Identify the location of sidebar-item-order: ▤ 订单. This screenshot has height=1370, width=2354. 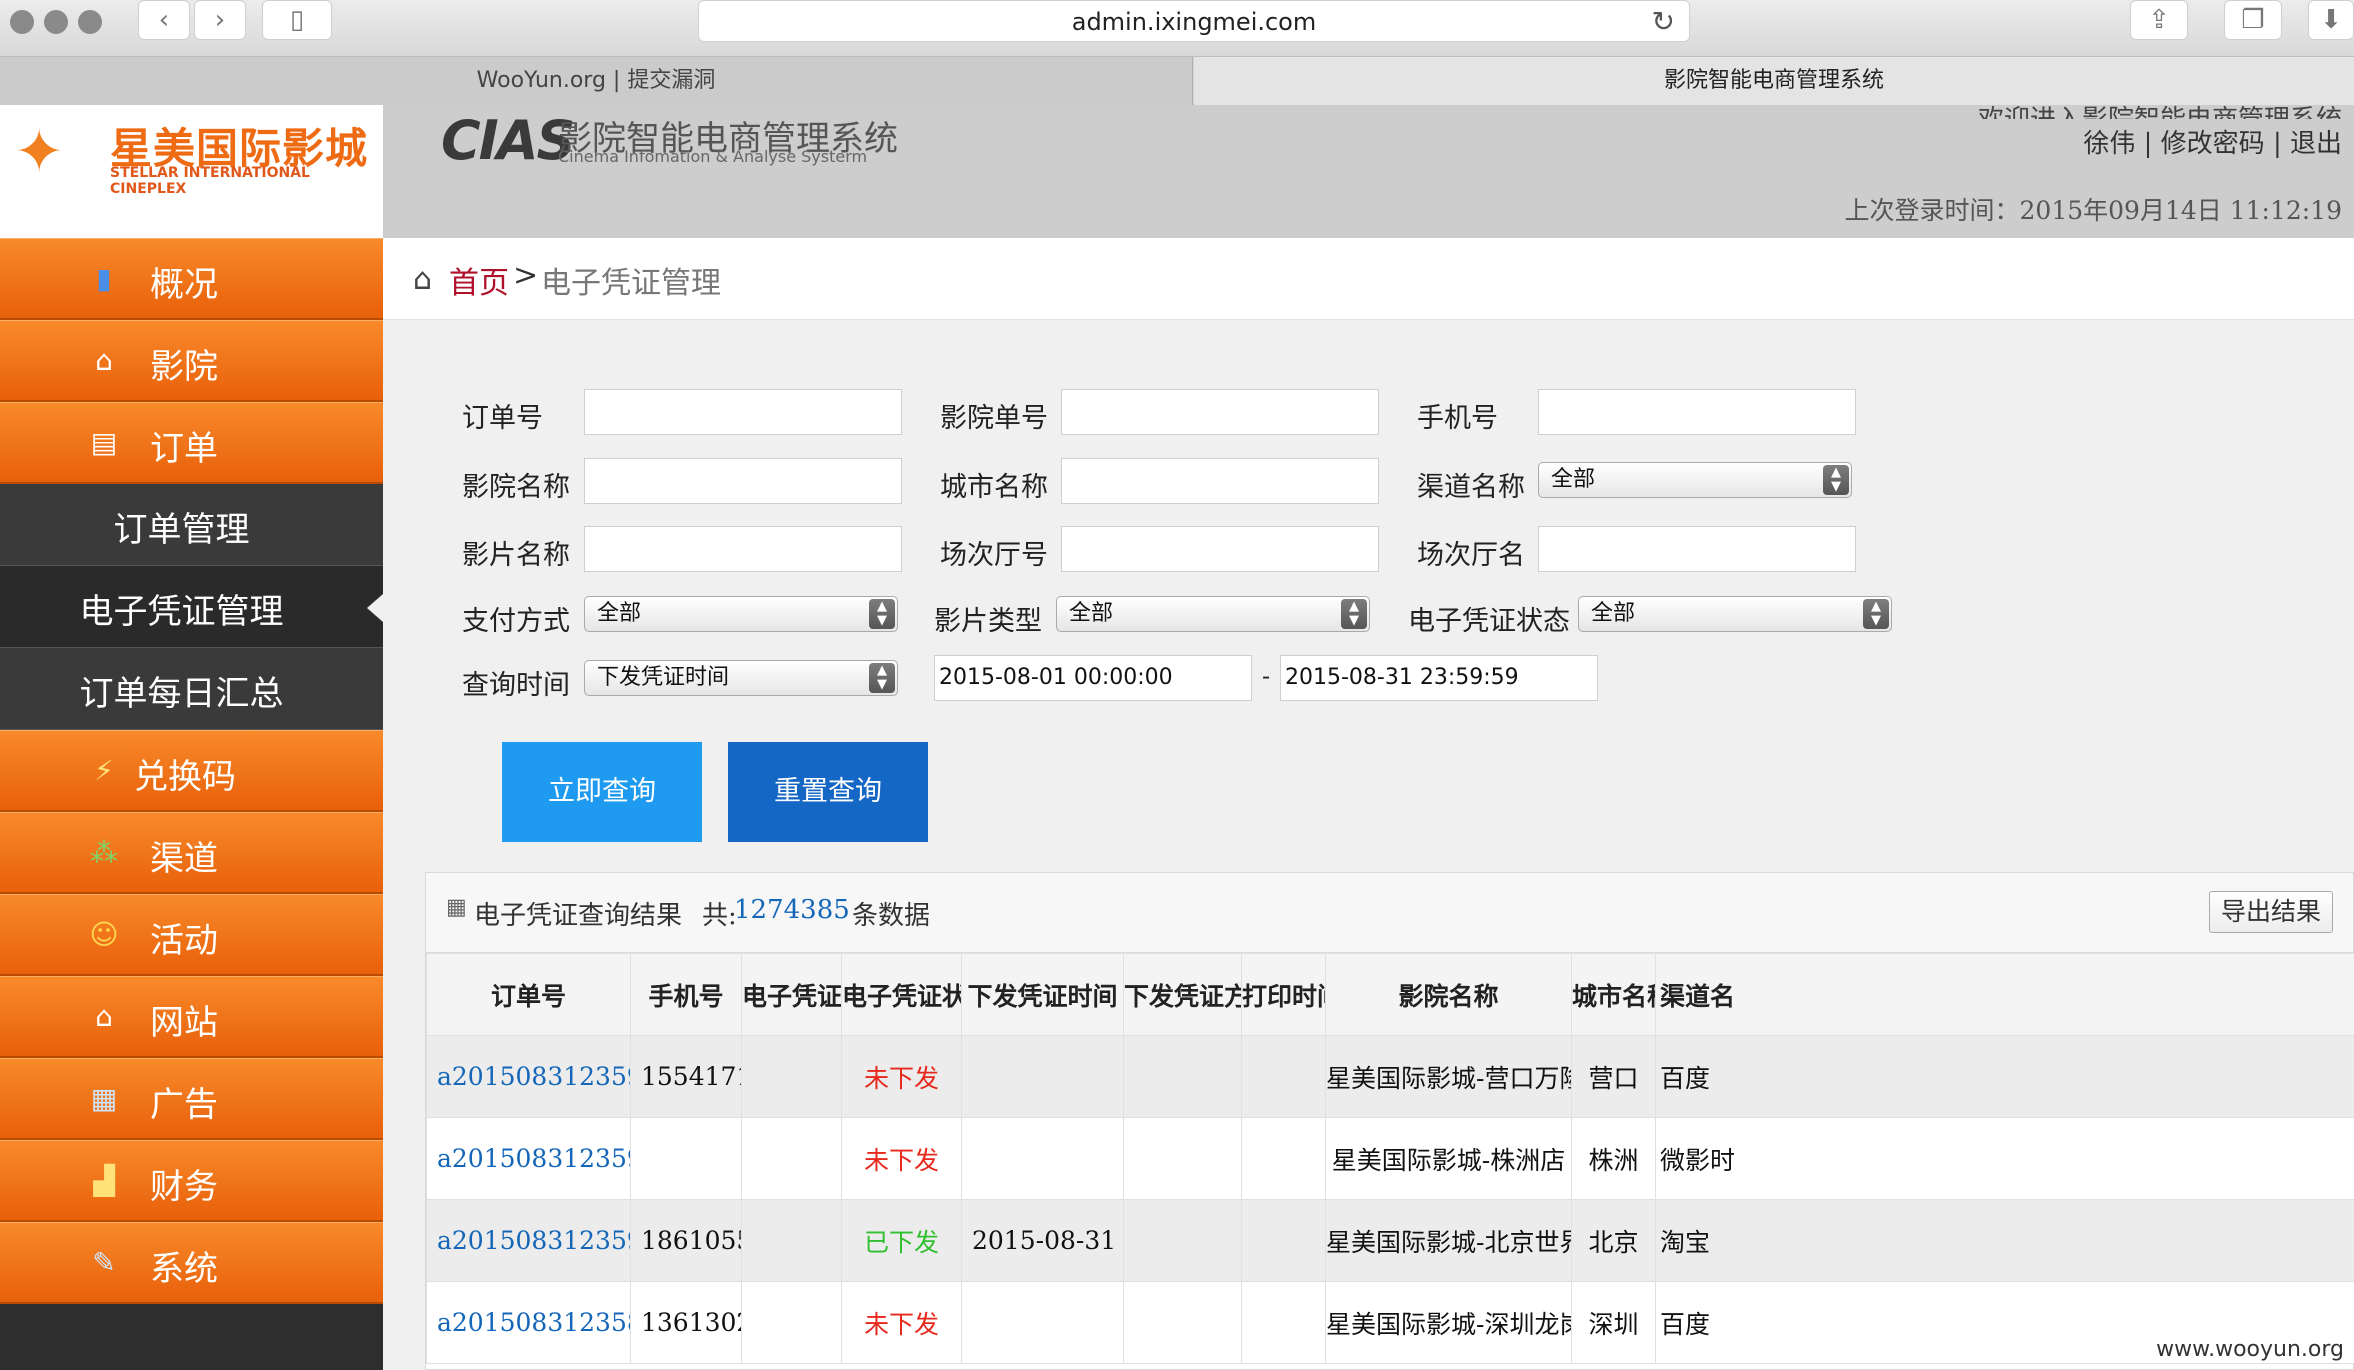
(191, 443).